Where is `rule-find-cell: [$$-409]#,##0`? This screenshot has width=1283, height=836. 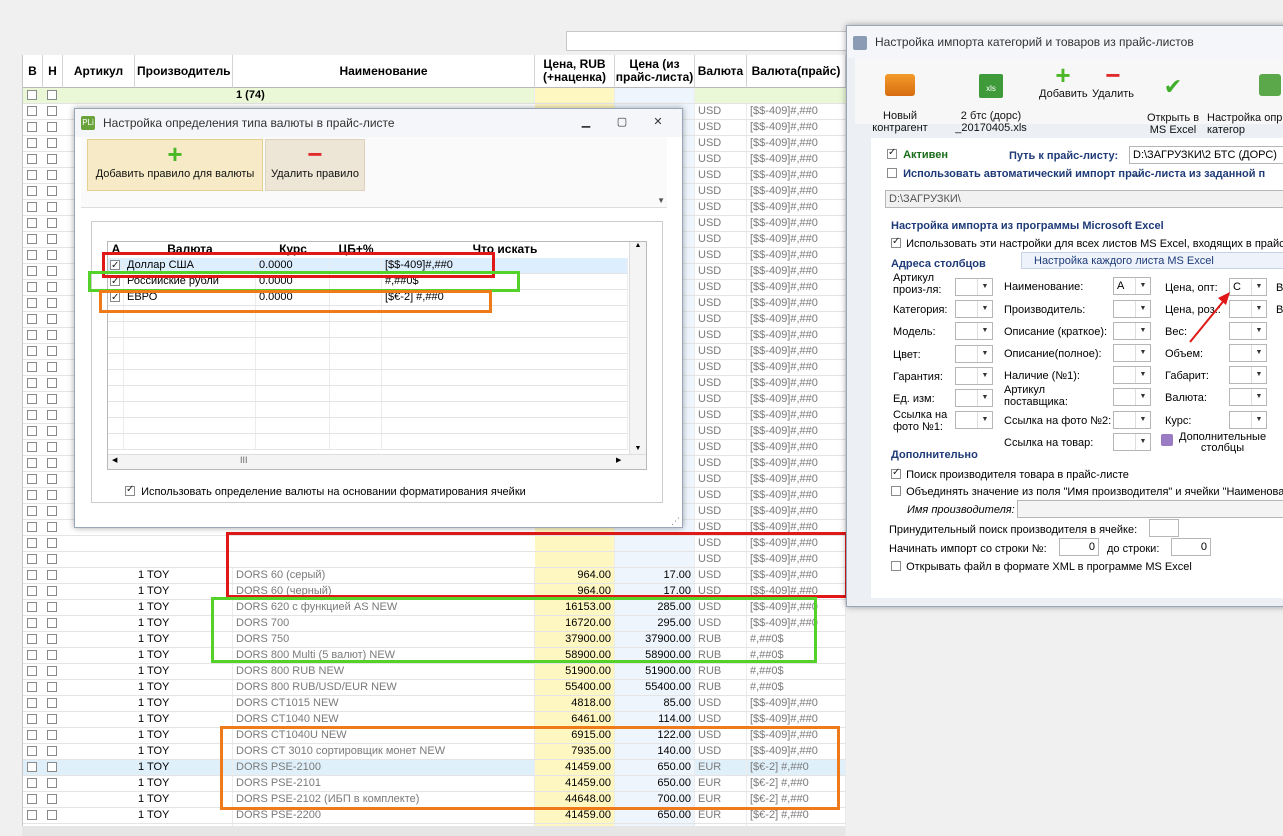 rule-find-cell: [$$-409]#,##0 is located at coordinates (505, 265).